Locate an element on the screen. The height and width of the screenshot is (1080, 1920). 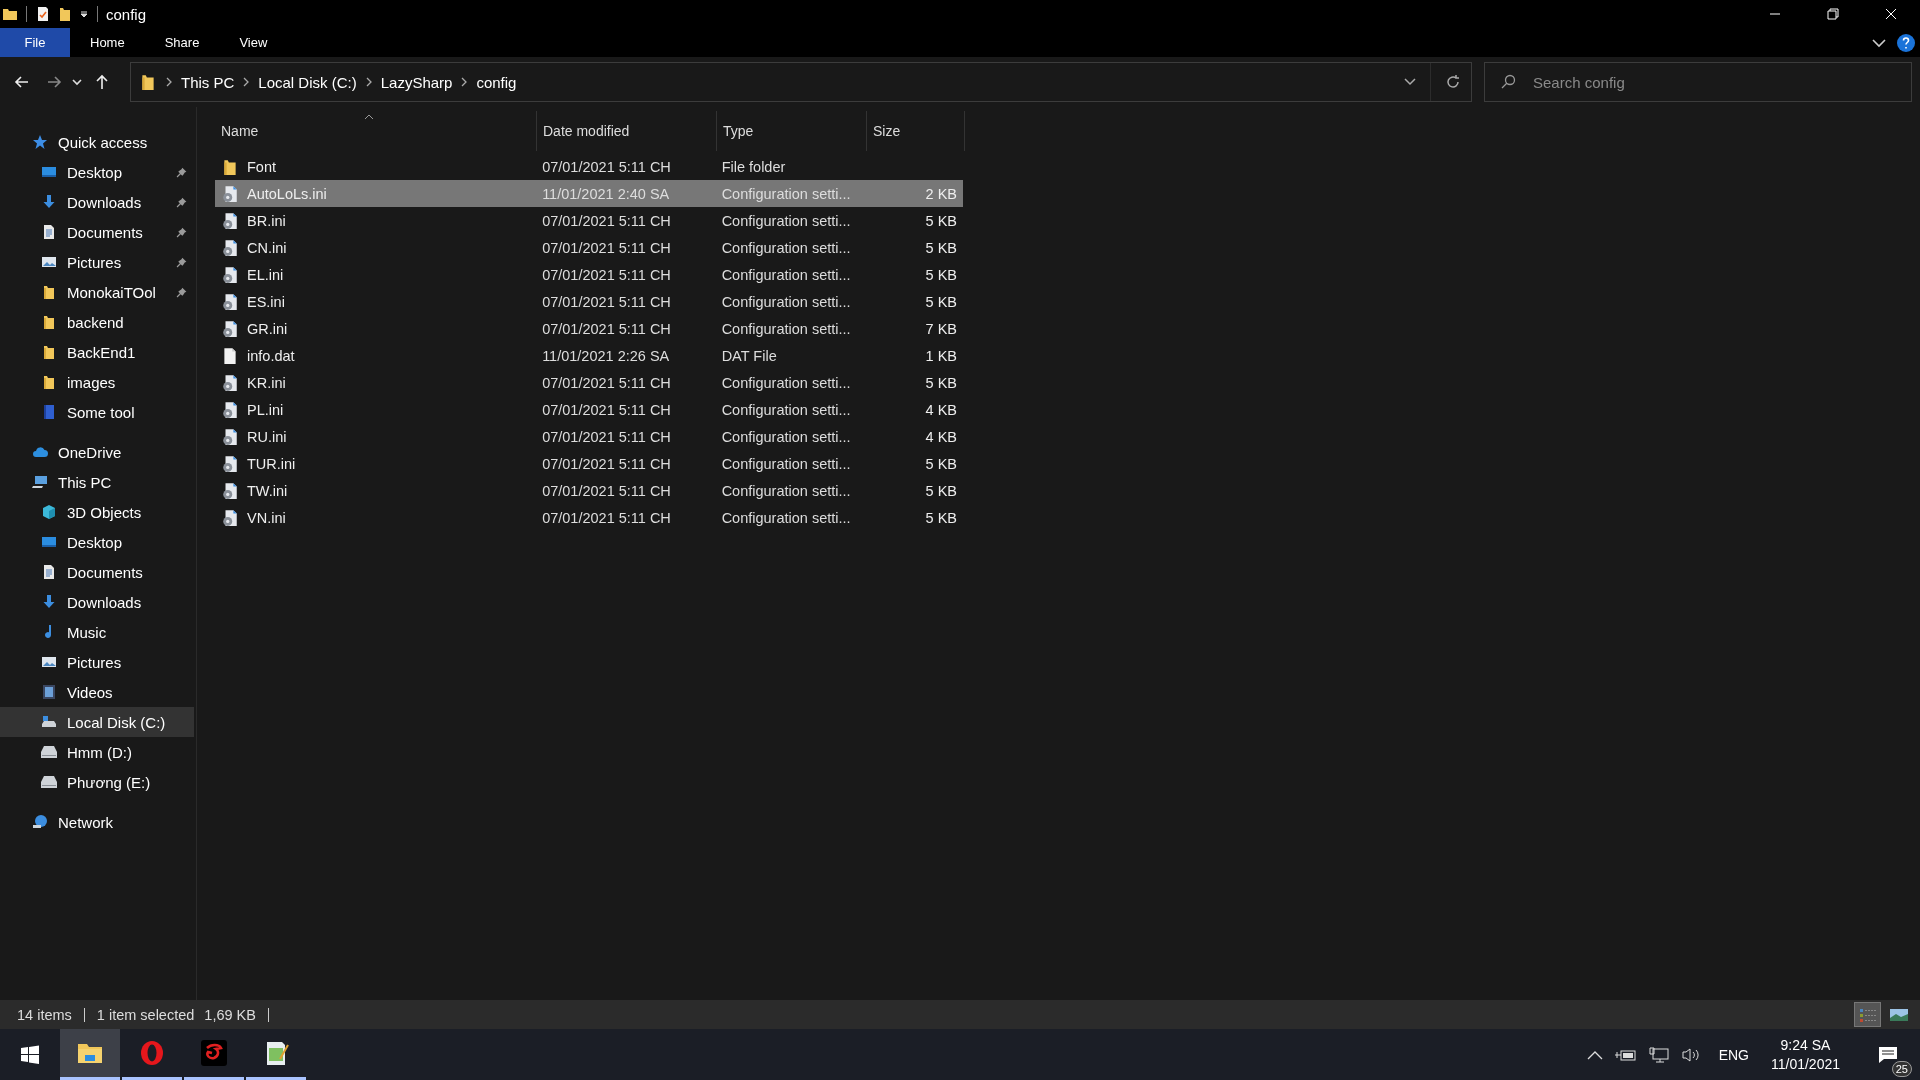
column-header: Type is located at coordinates (792, 131).